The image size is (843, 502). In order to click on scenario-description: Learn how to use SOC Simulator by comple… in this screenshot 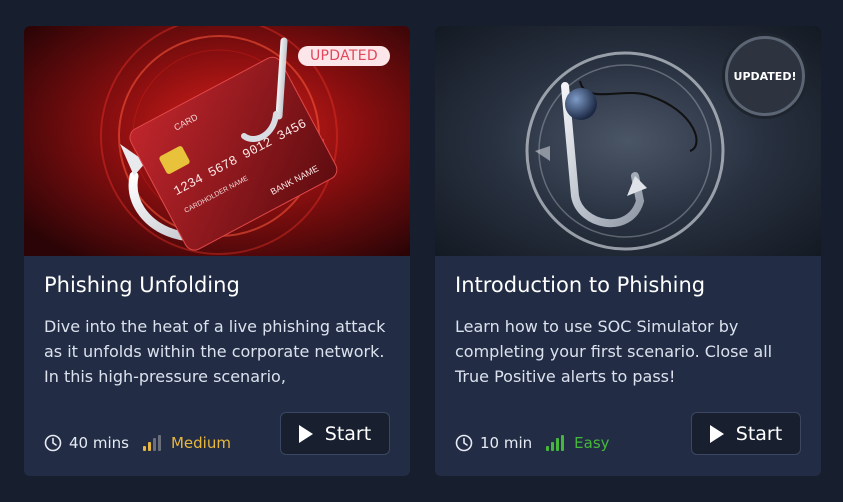, I will do `click(614, 351)`.